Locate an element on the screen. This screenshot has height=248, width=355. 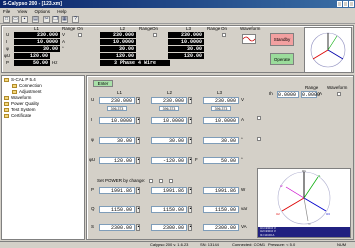
harmonic-value-1: 0.0000 is located at coordinates (288, 94).